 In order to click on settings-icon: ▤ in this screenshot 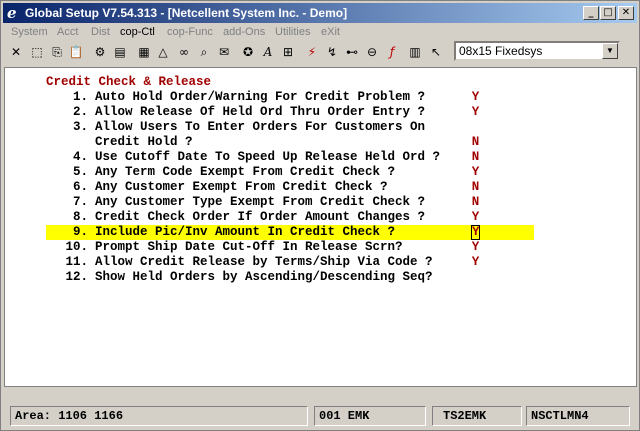, I will do `click(120, 52)`.